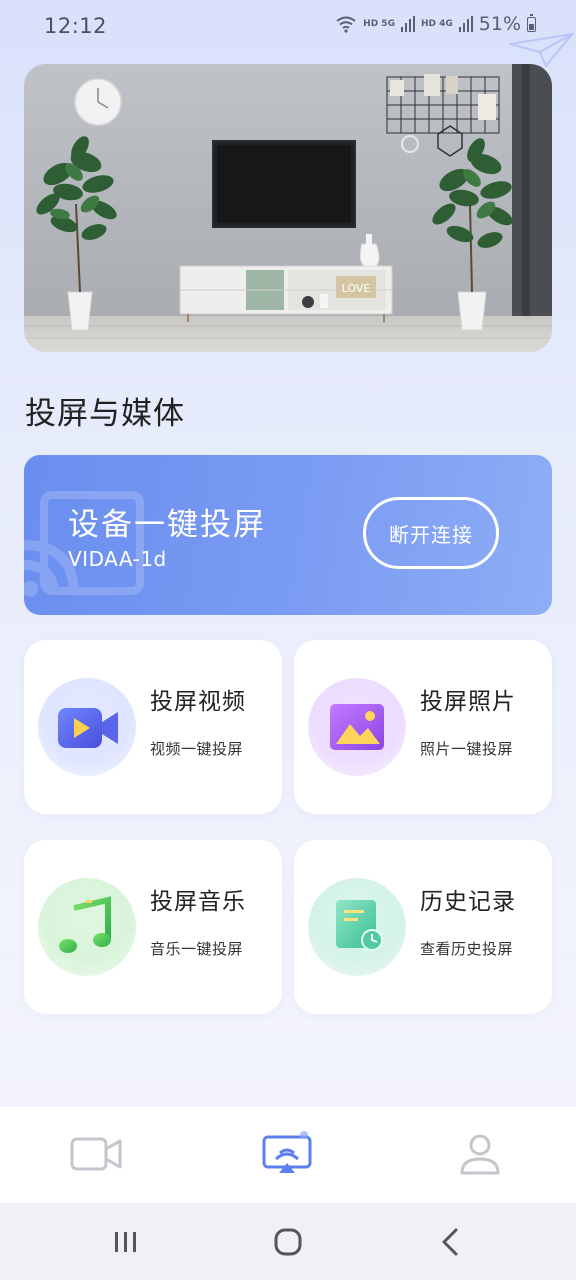 The image size is (576, 1280). I want to click on card-subtitle: 视频一键投屏, so click(197, 749).